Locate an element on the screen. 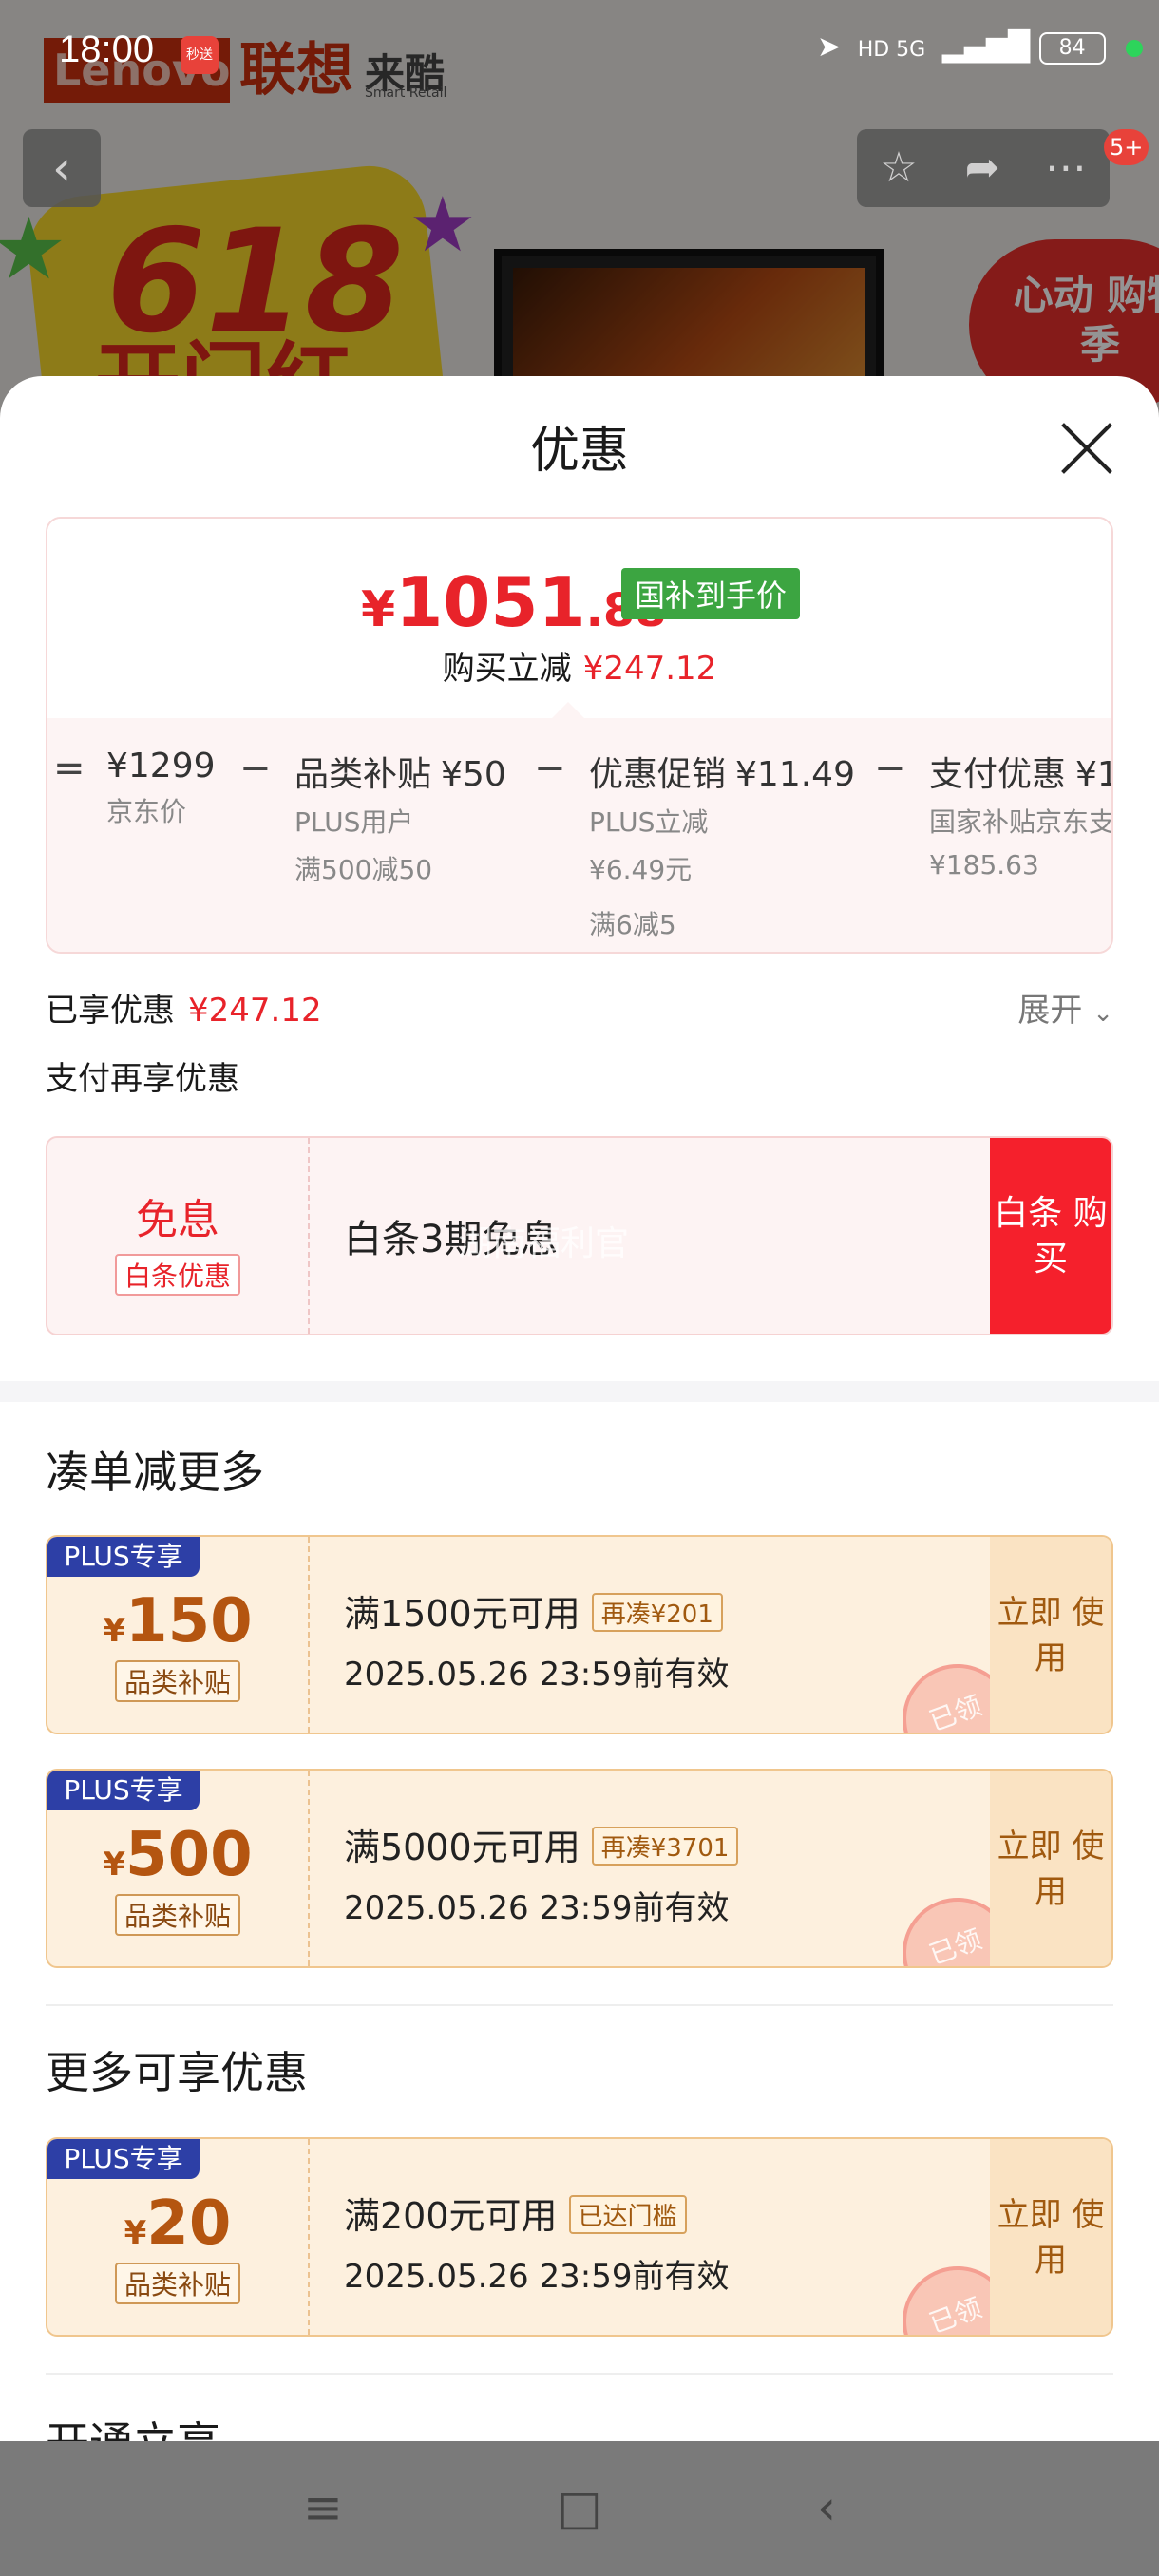 The image size is (1159, 2576). system-nav-bar: ≡ □ ‹ is located at coordinates (579, 2508).